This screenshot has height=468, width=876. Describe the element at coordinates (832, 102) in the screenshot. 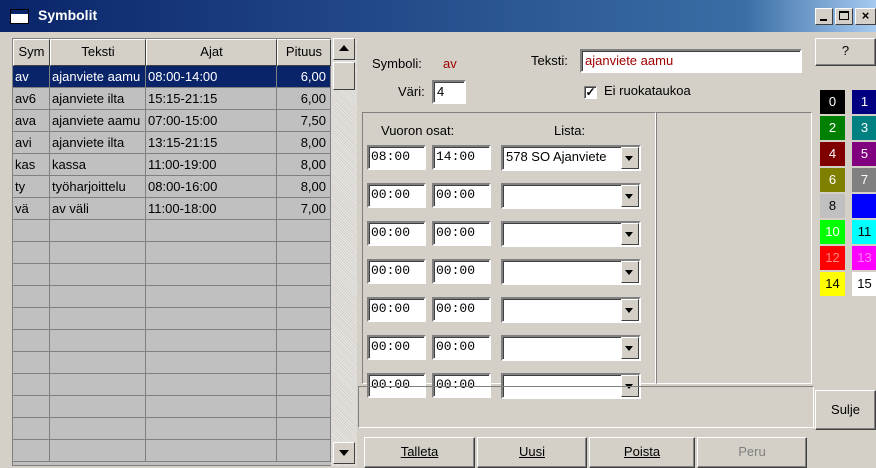

I see `color-swatch: 0` at that location.